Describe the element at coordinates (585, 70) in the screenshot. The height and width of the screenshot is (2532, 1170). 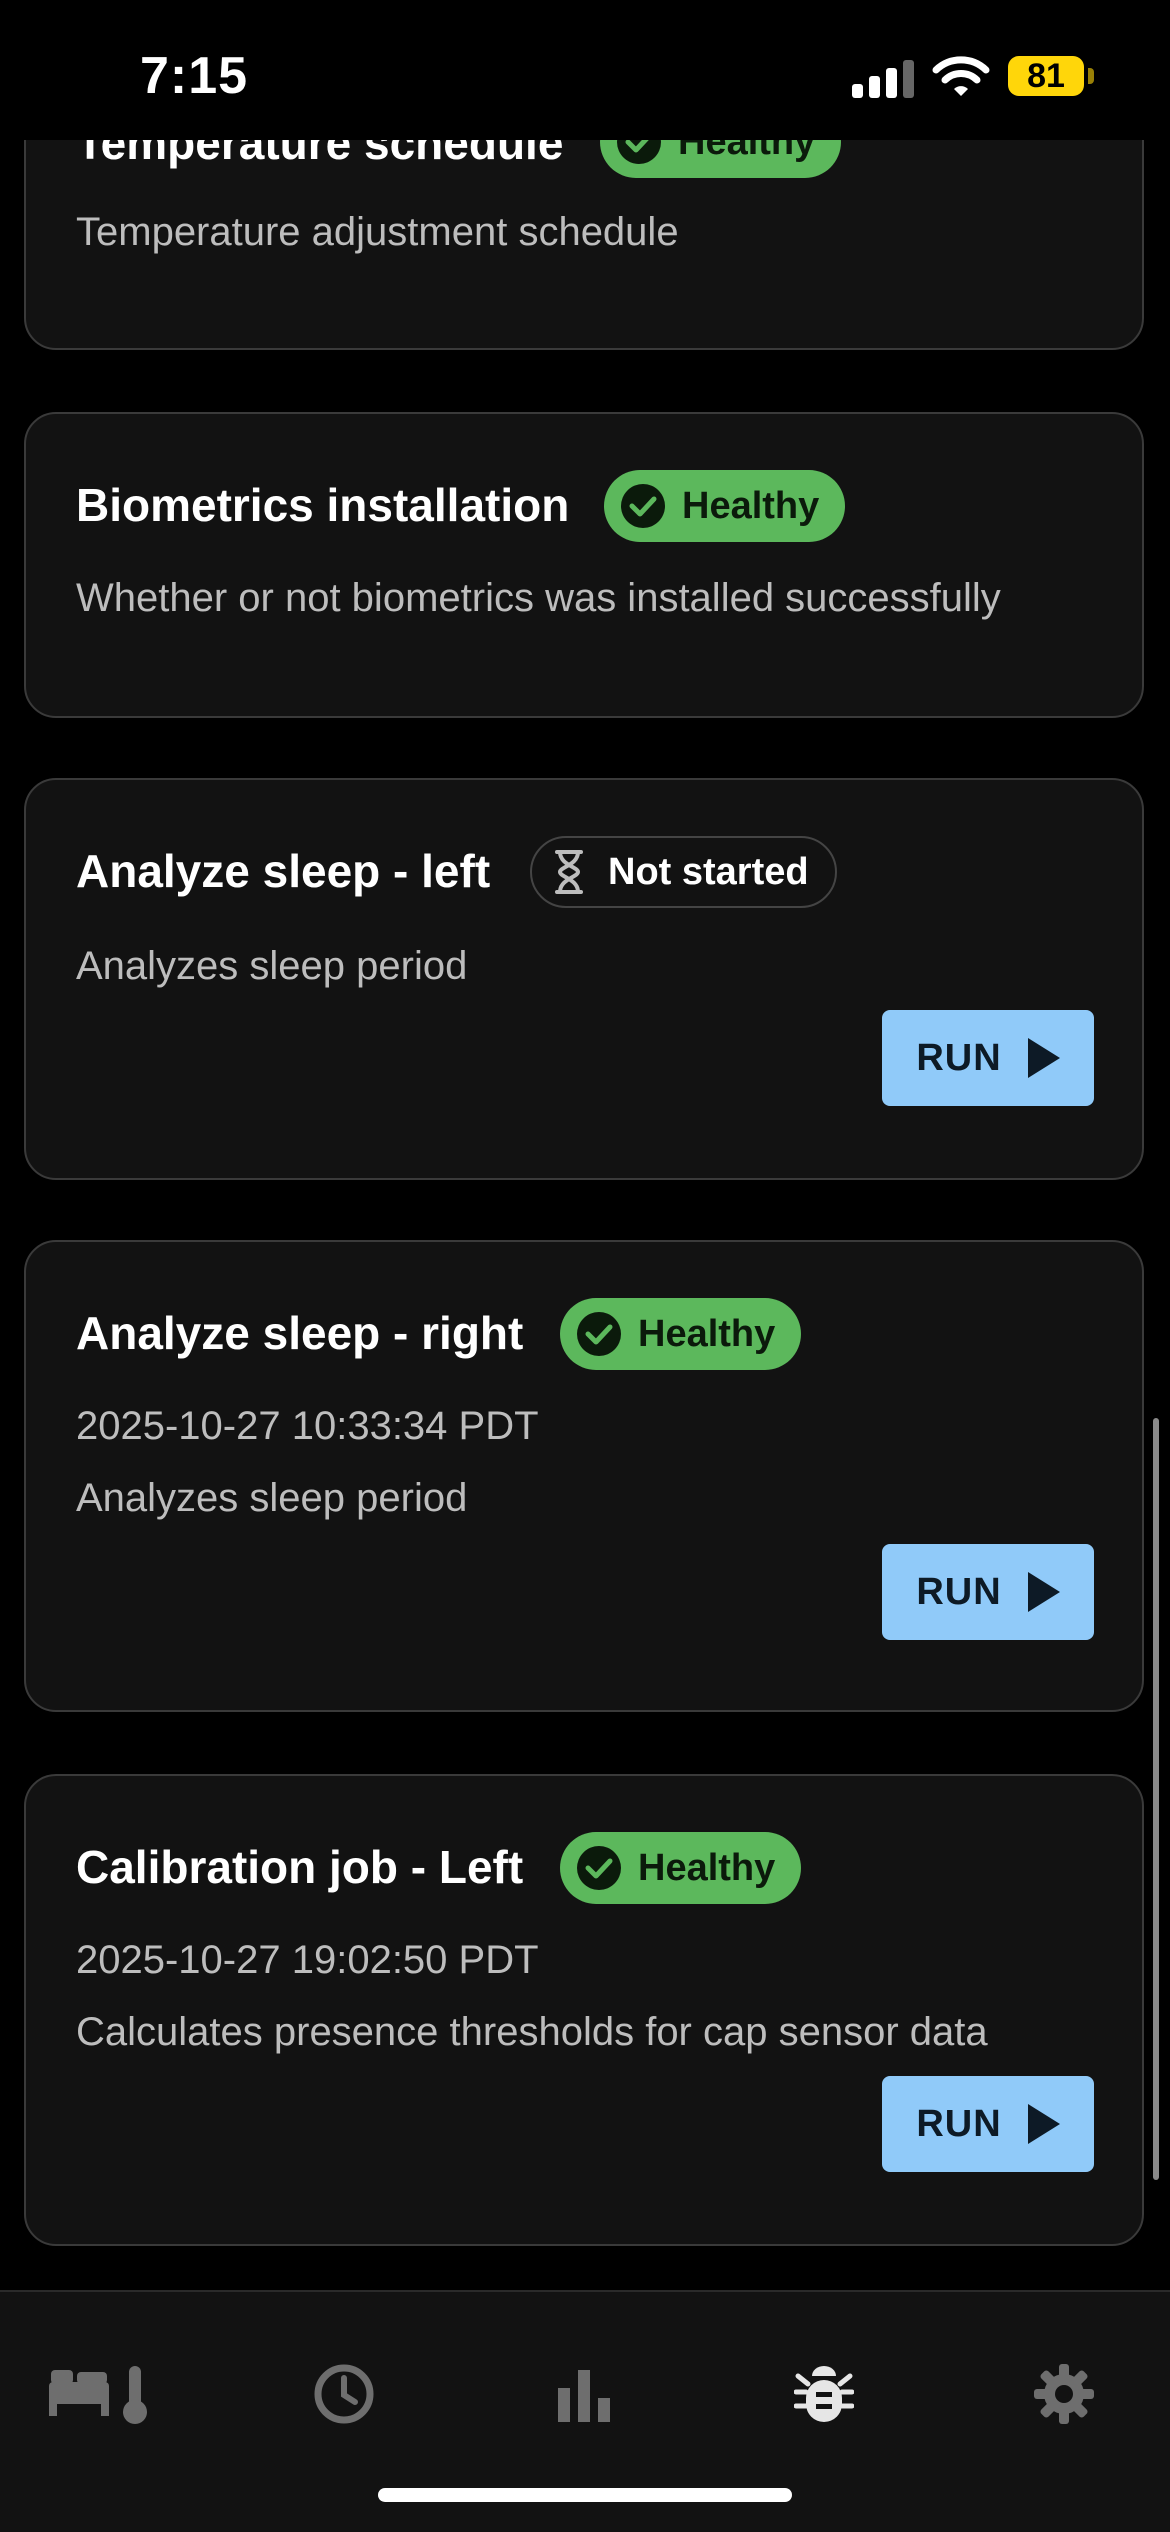
I see `status-bar: 7:15 81` at that location.